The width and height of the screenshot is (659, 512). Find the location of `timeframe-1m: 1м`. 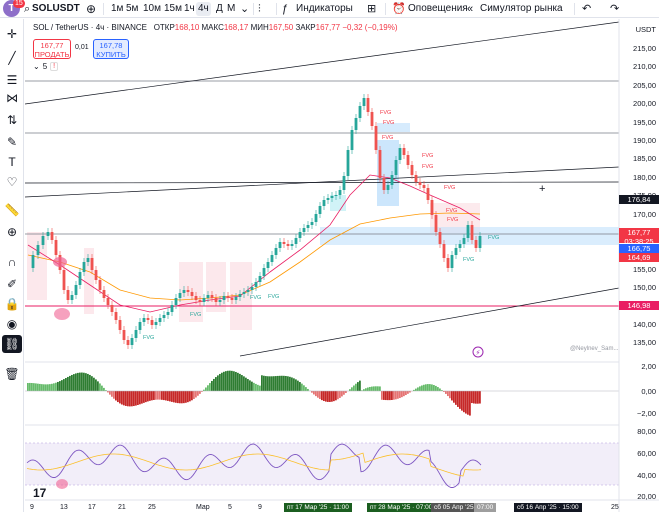

timeframe-1m: 1м is located at coordinates (117, 9).